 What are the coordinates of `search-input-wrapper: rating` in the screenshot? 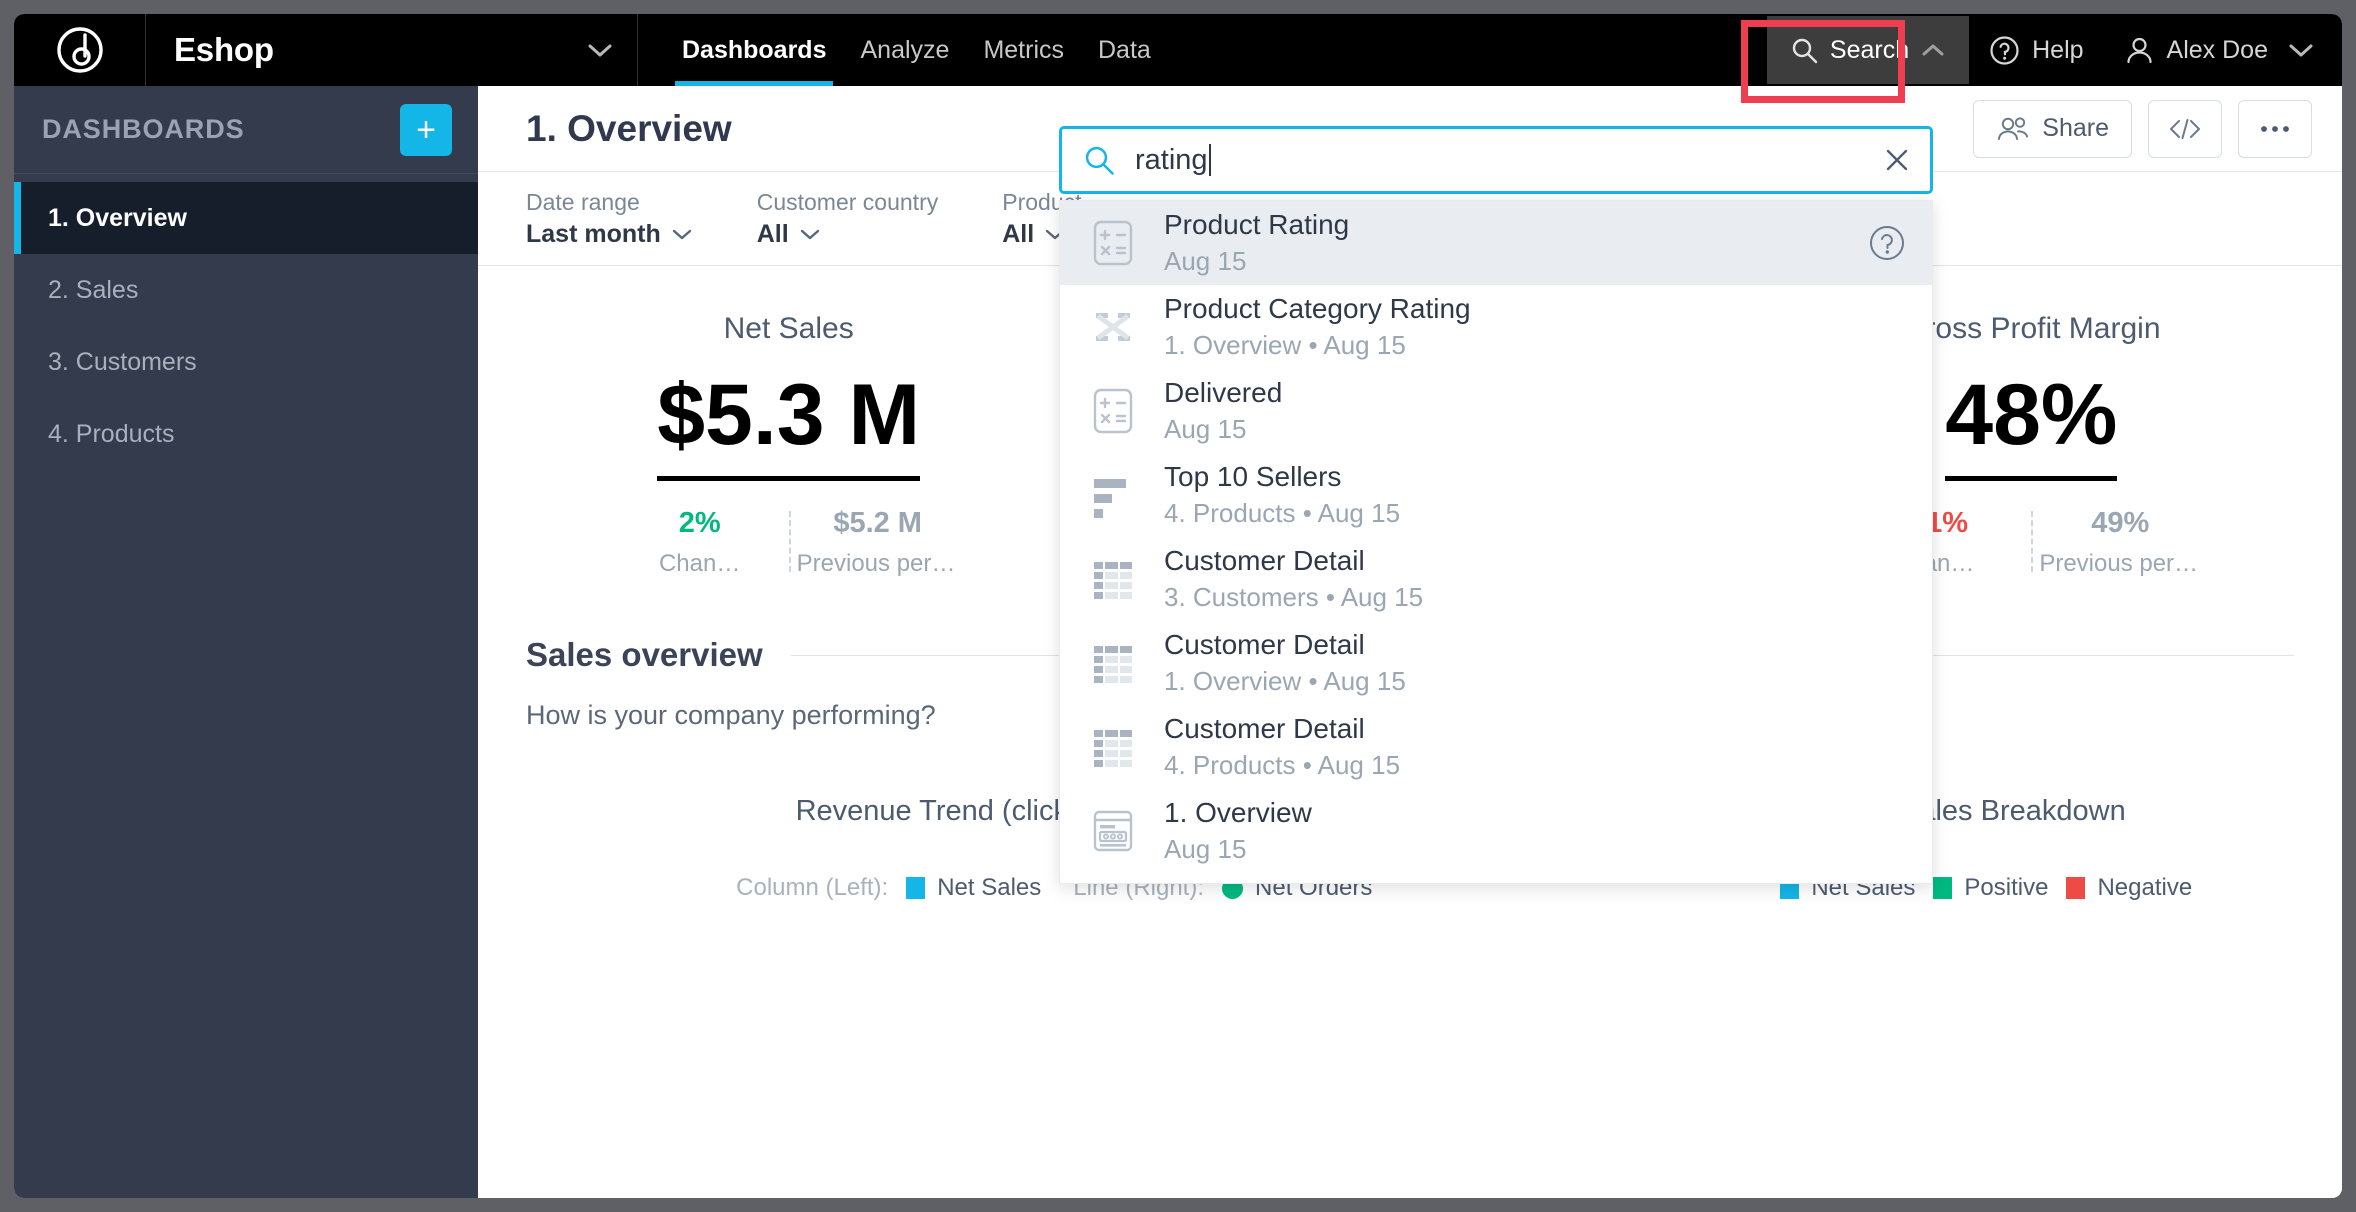 It's located at (1496, 160).